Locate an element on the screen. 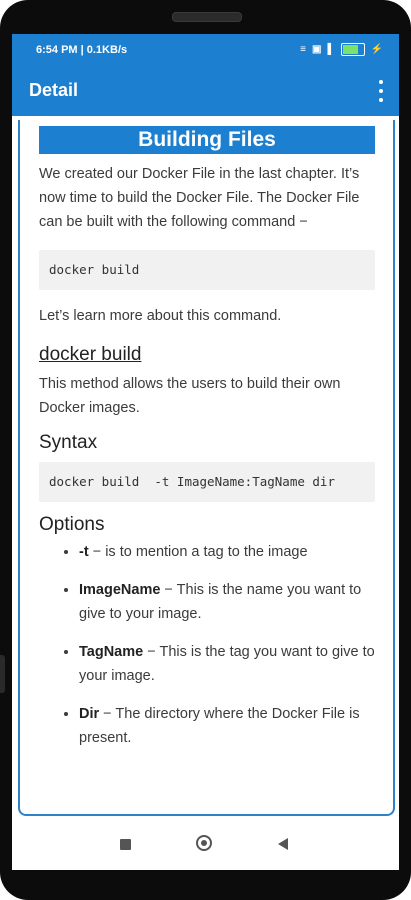 This screenshot has height=900, width=411. article-heading: Building Files is located at coordinates (207, 140).